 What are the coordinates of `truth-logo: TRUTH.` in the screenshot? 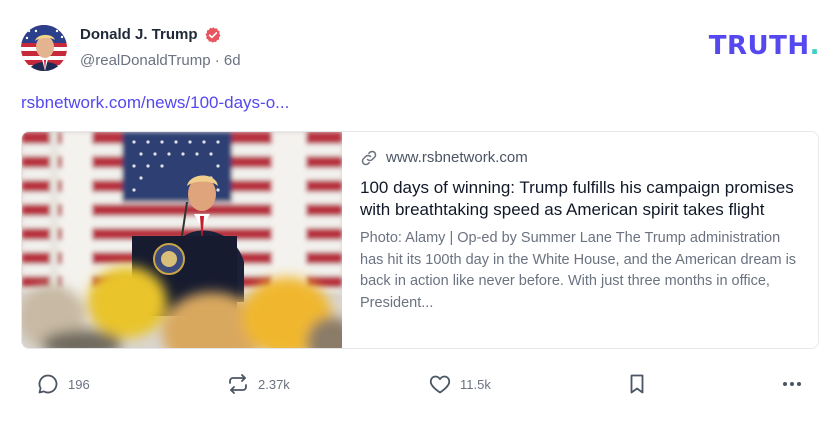 It's located at (764, 46).